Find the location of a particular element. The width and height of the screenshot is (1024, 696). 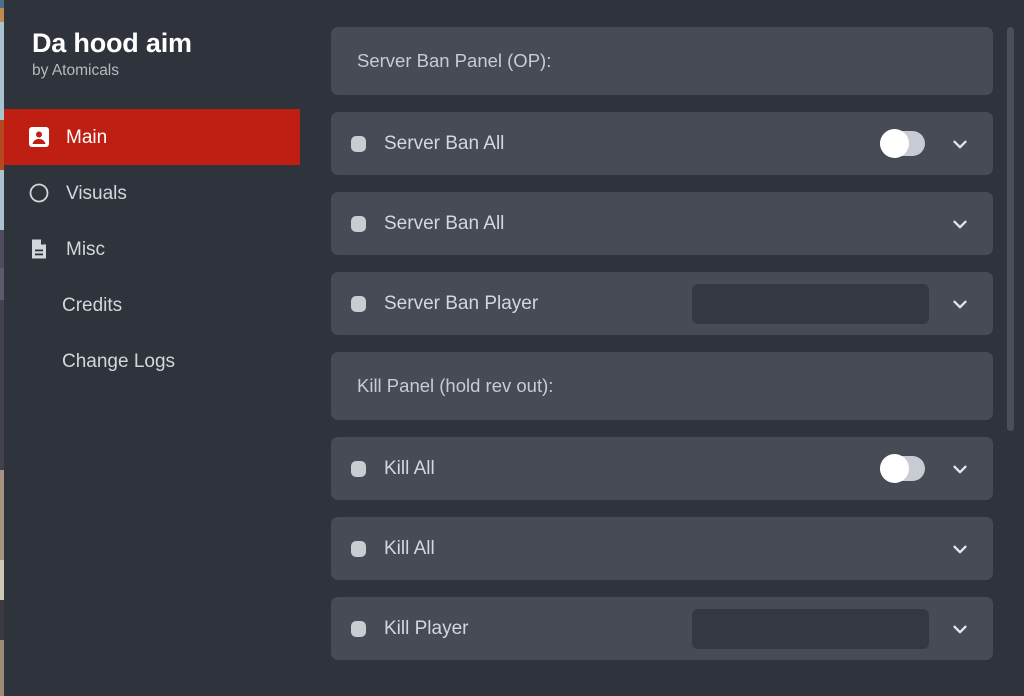

section-title: Server Ban Panel (OP): is located at coordinates (454, 60).